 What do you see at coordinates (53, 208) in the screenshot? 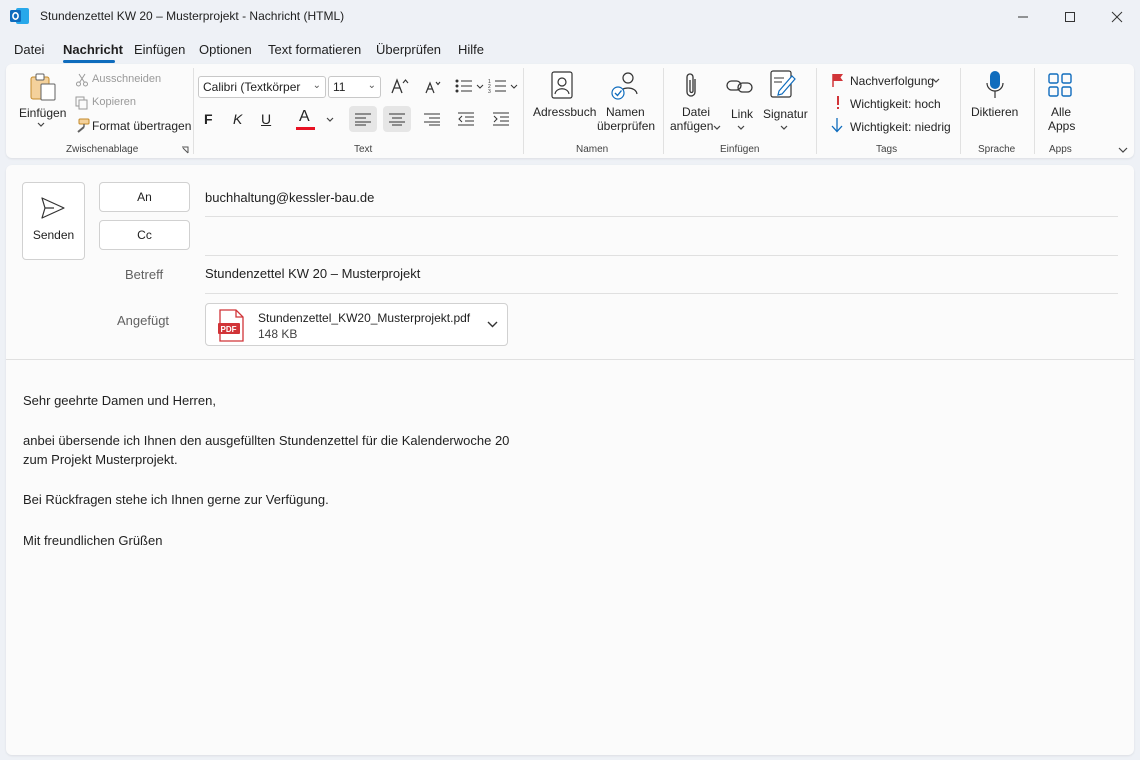
I see `send-icon` at bounding box center [53, 208].